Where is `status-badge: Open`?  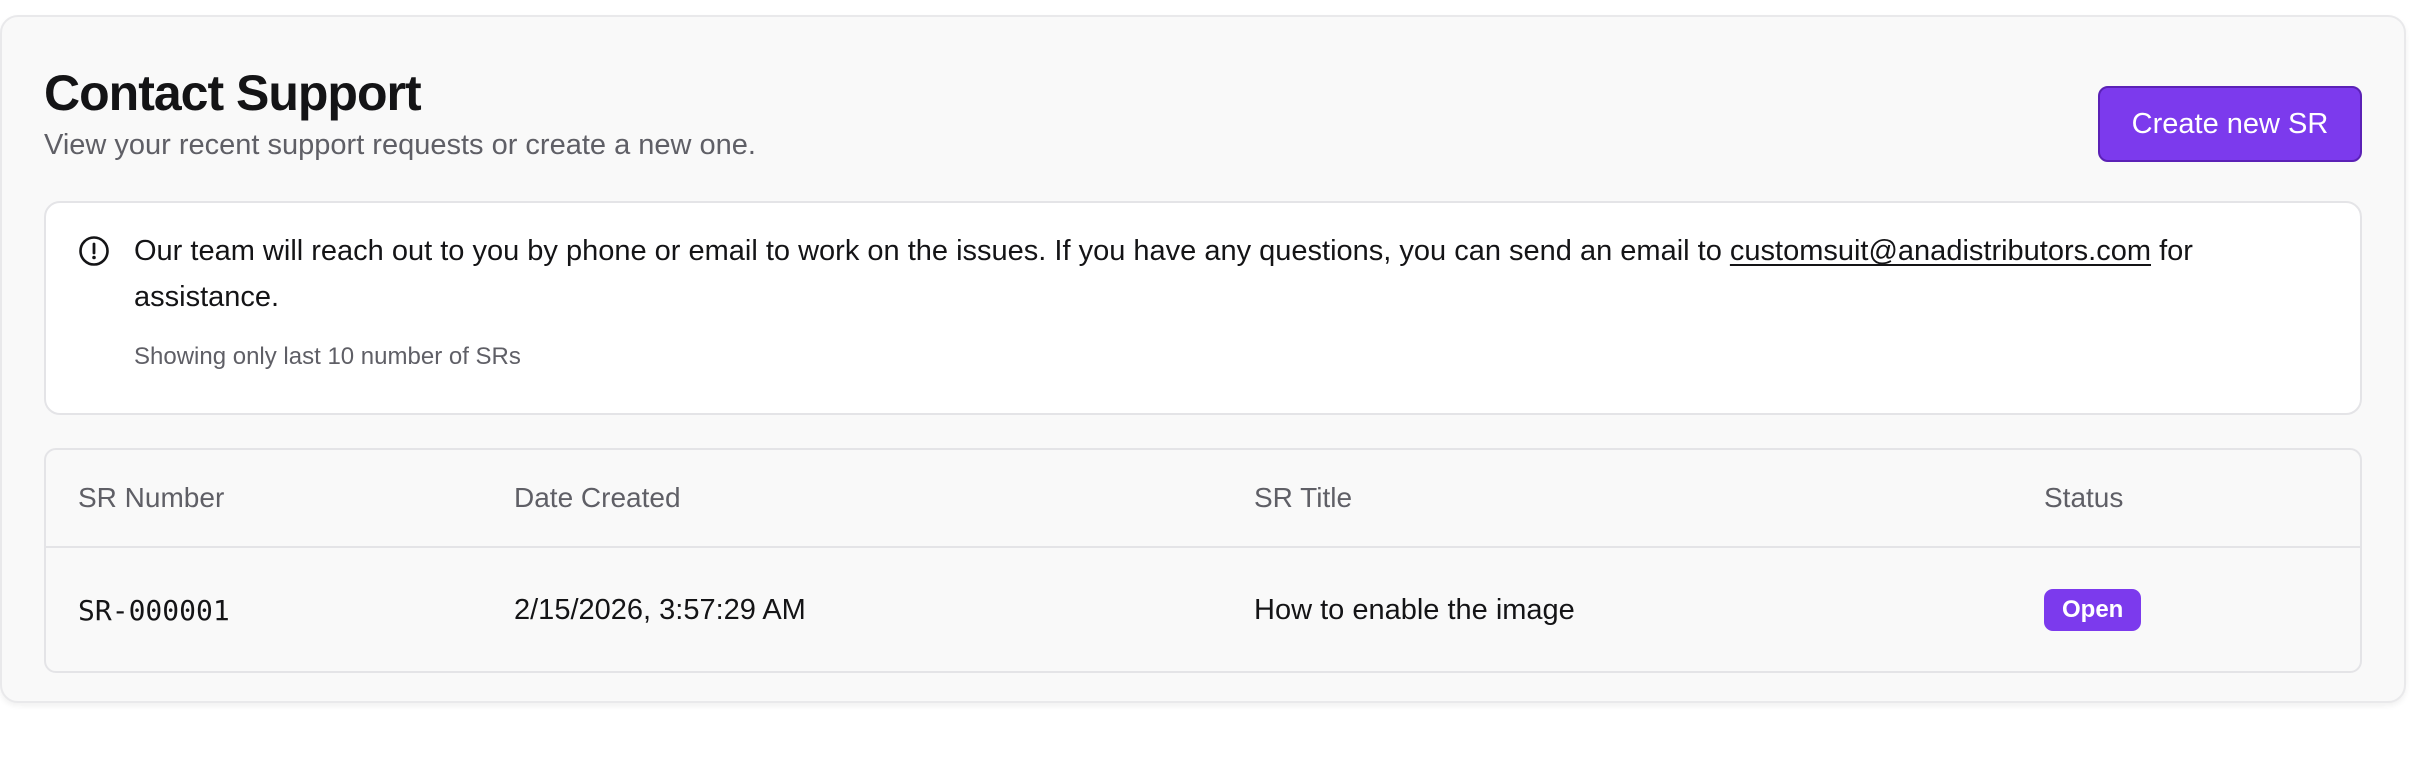 status-badge: Open is located at coordinates (2093, 610).